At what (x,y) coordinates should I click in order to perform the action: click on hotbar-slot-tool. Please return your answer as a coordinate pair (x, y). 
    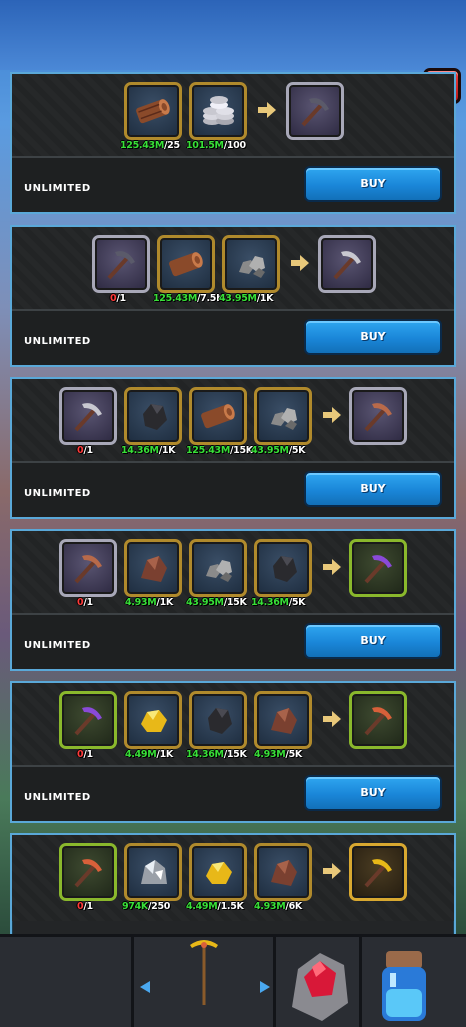
    Looking at the image, I should click on (205, 982).